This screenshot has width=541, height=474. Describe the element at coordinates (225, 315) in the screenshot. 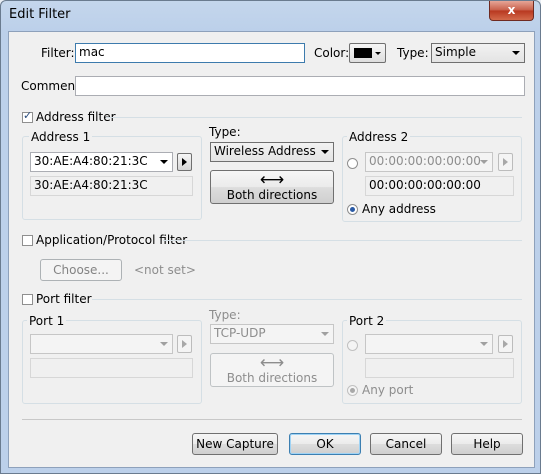

I see `port-type-label: Type:` at that location.